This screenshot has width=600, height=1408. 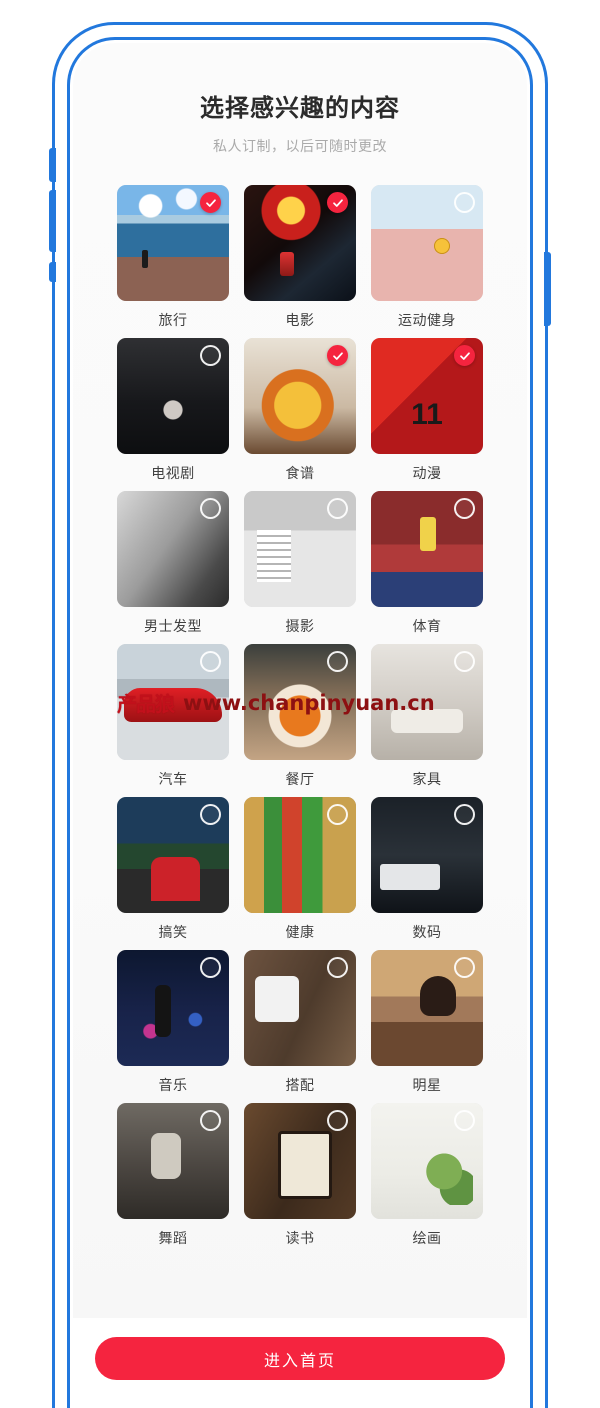 I want to click on interest-cell: 健康, so click(x=300, y=869).